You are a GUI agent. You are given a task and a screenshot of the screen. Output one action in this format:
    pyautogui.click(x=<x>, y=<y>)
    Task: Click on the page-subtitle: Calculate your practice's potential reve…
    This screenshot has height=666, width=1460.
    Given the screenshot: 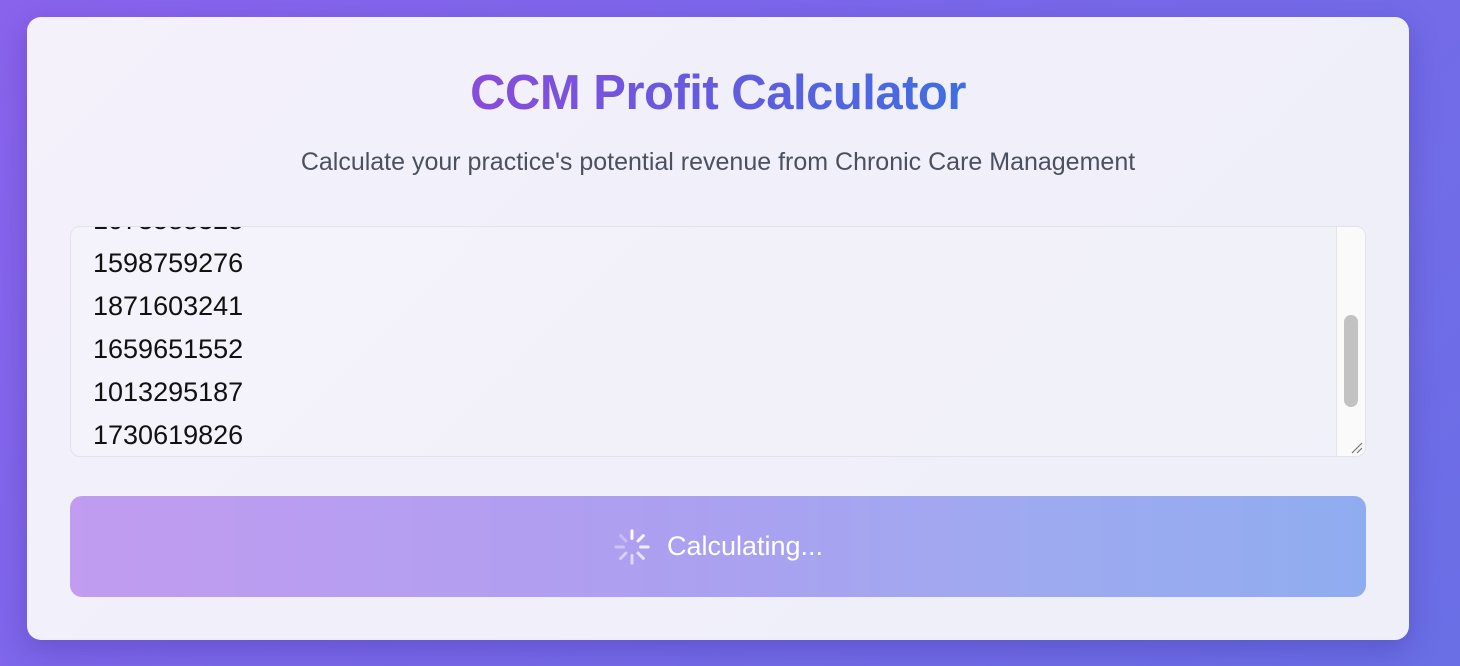 What is the action you would take?
    pyautogui.click(x=718, y=162)
    